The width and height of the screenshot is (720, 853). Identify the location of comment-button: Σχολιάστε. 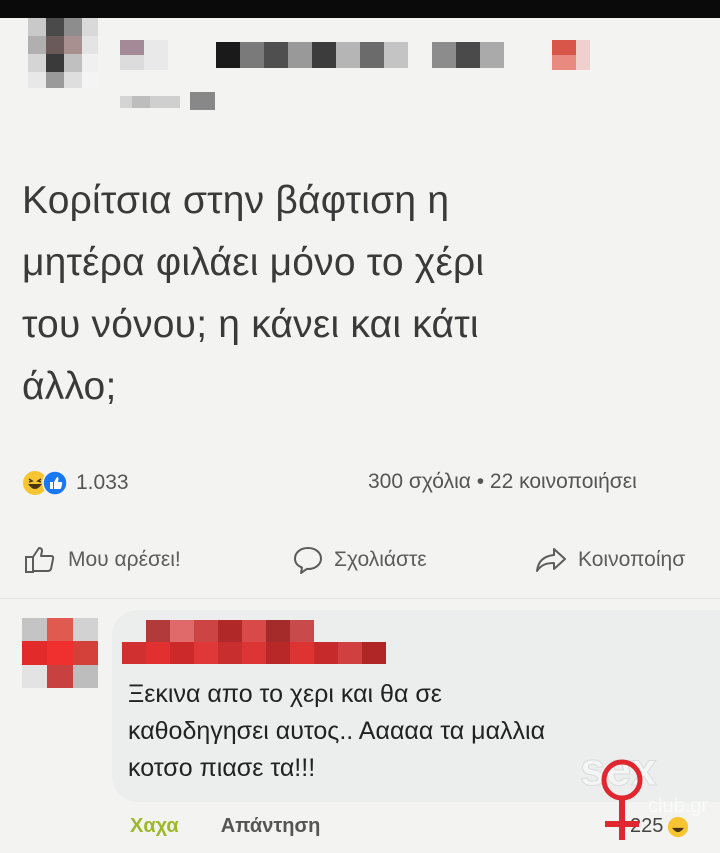
(359, 560).